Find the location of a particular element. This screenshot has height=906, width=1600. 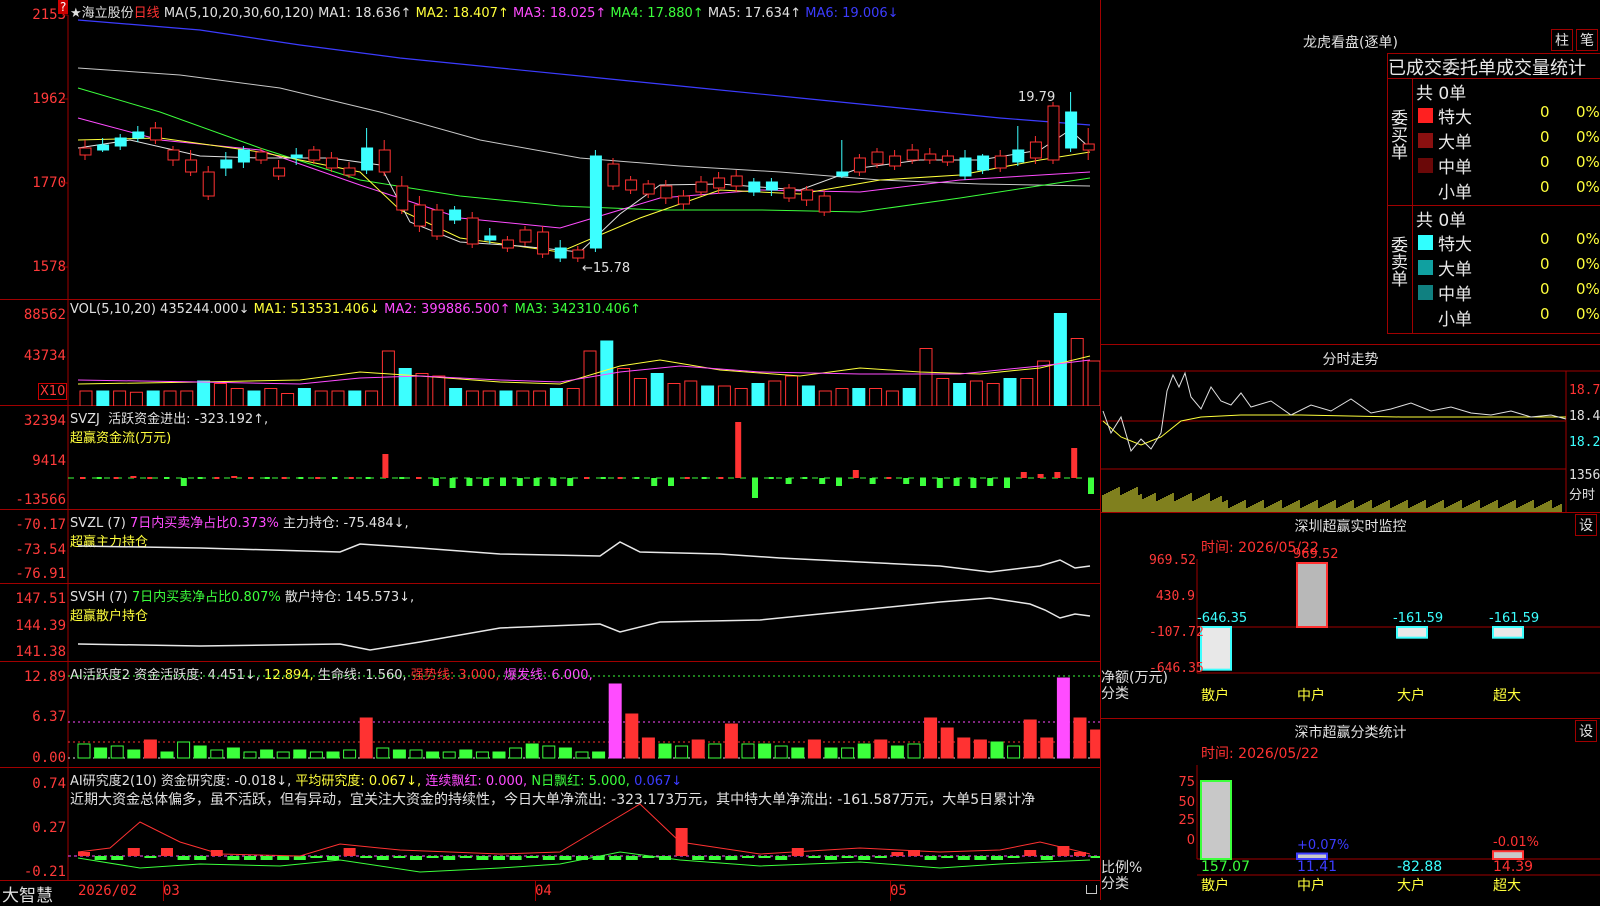

sz-class-y-label: 50 is located at coordinates (1186, 802).